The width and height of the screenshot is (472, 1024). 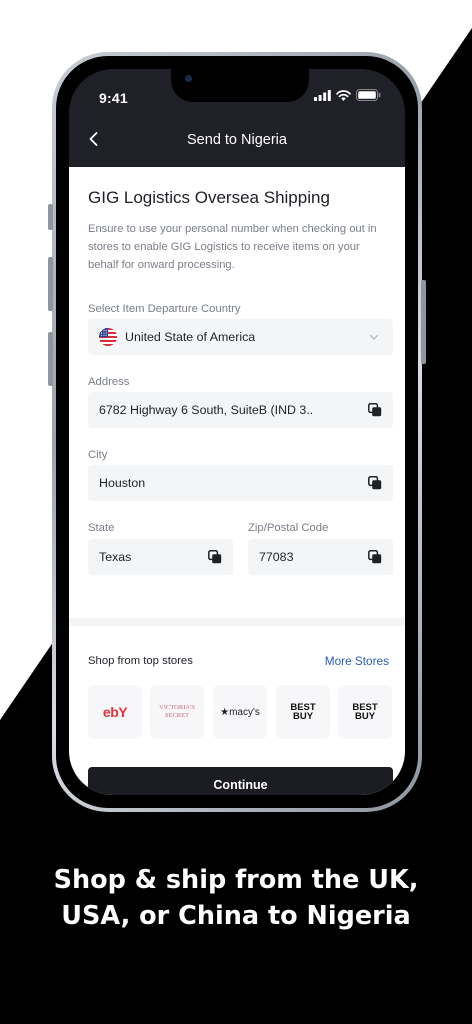 I want to click on address-value: 6782 Highway 6 South, SuiteB (IND 3.., so click(x=206, y=410).